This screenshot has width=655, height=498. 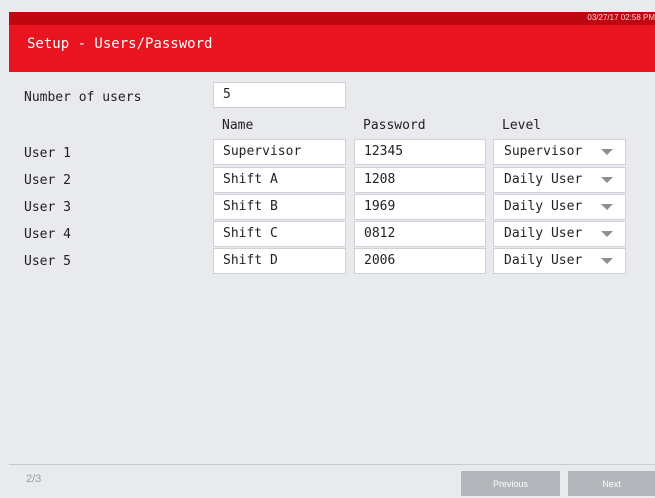 What do you see at coordinates (332, 480) in the screenshot?
I see `footer-bar: 2/3 Previous Next` at bounding box center [332, 480].